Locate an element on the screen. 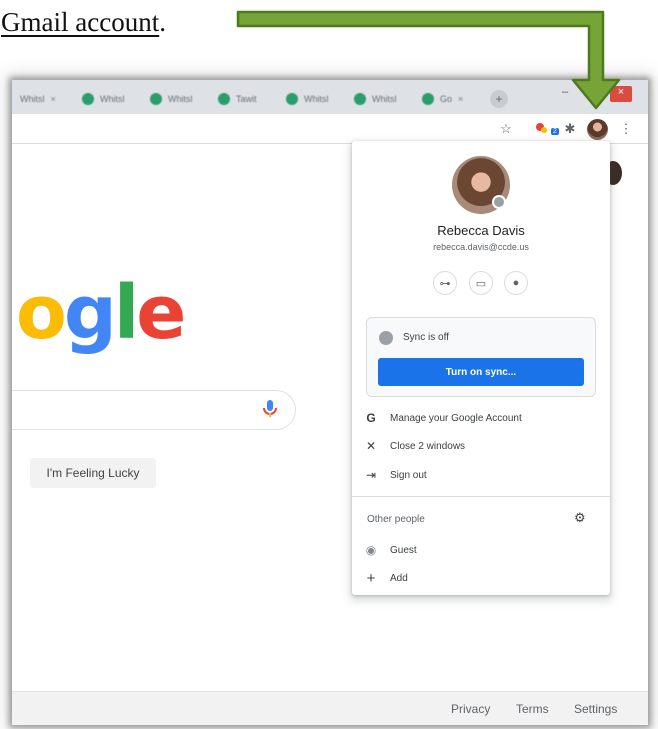 The image size is (658, 729). menu-item-label: Manage your Google Account is located at coordinates (456, 418).